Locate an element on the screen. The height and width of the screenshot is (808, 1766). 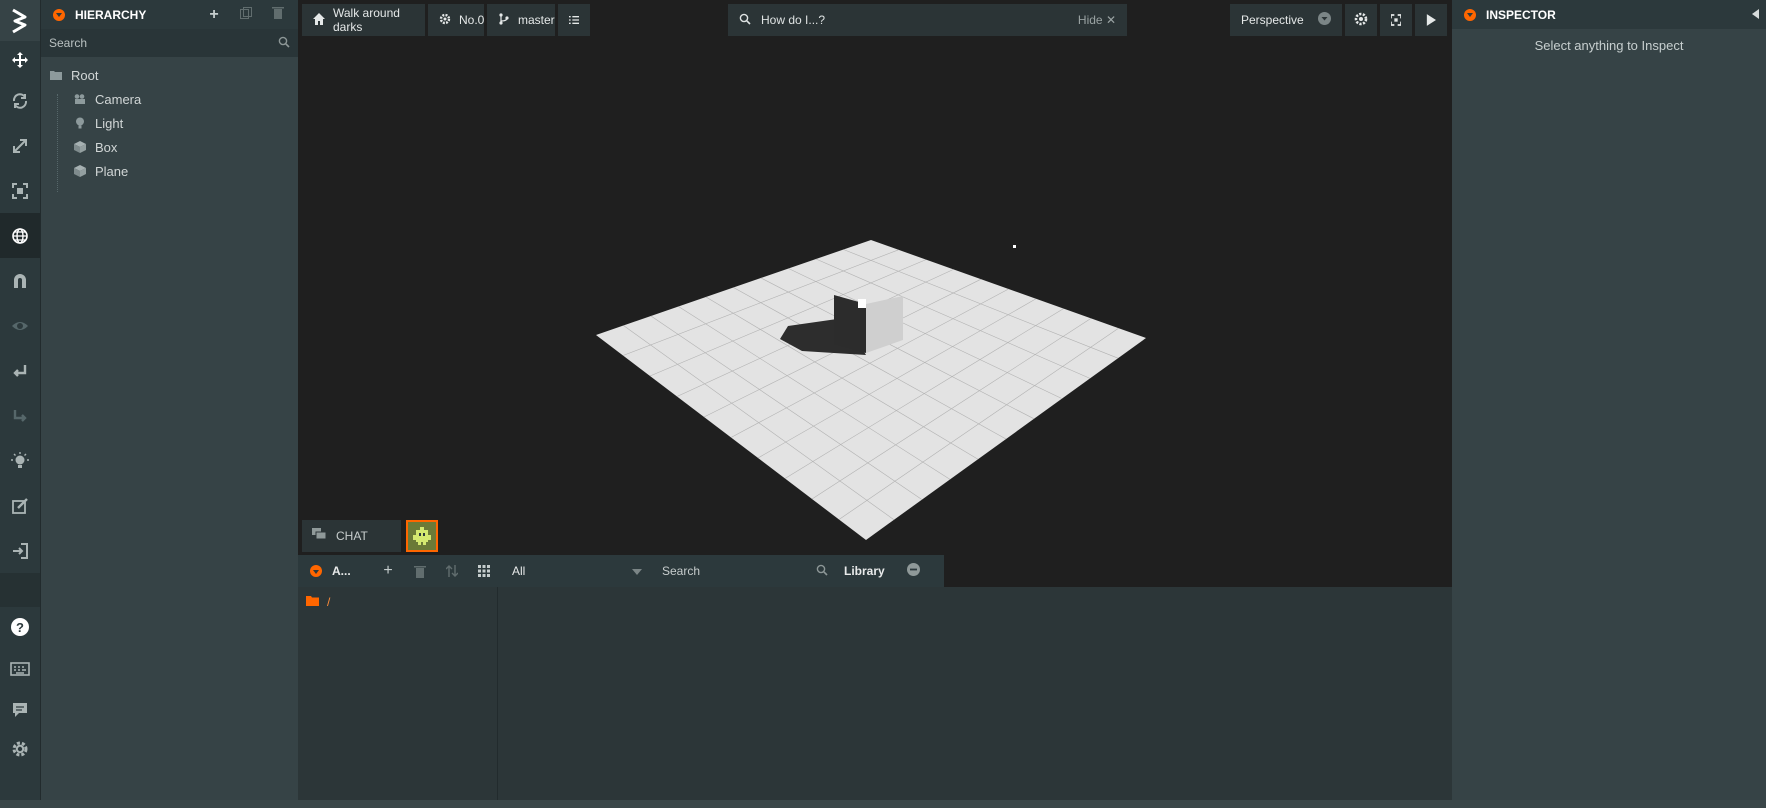
home-icon is located at coordinates (319, 20).